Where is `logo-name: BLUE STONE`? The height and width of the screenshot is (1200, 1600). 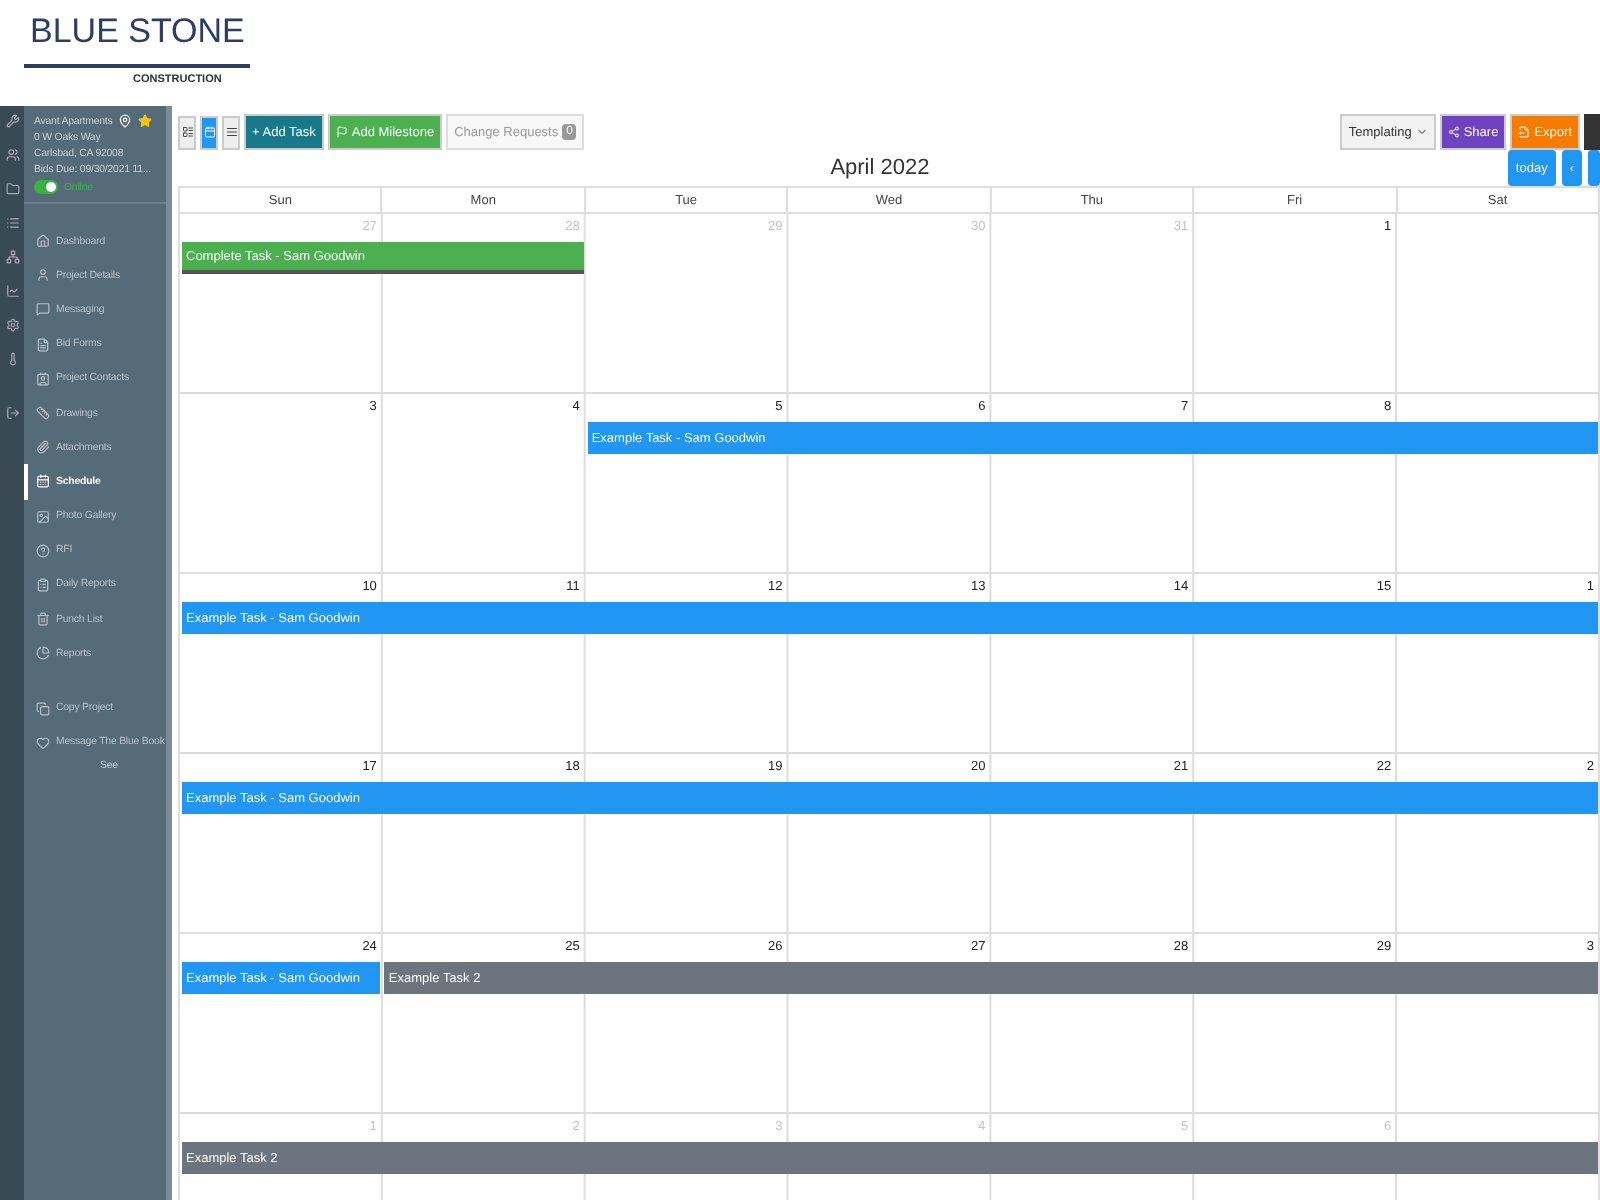
logo-name: BLUE STONE is located at coordinates (137, 34).